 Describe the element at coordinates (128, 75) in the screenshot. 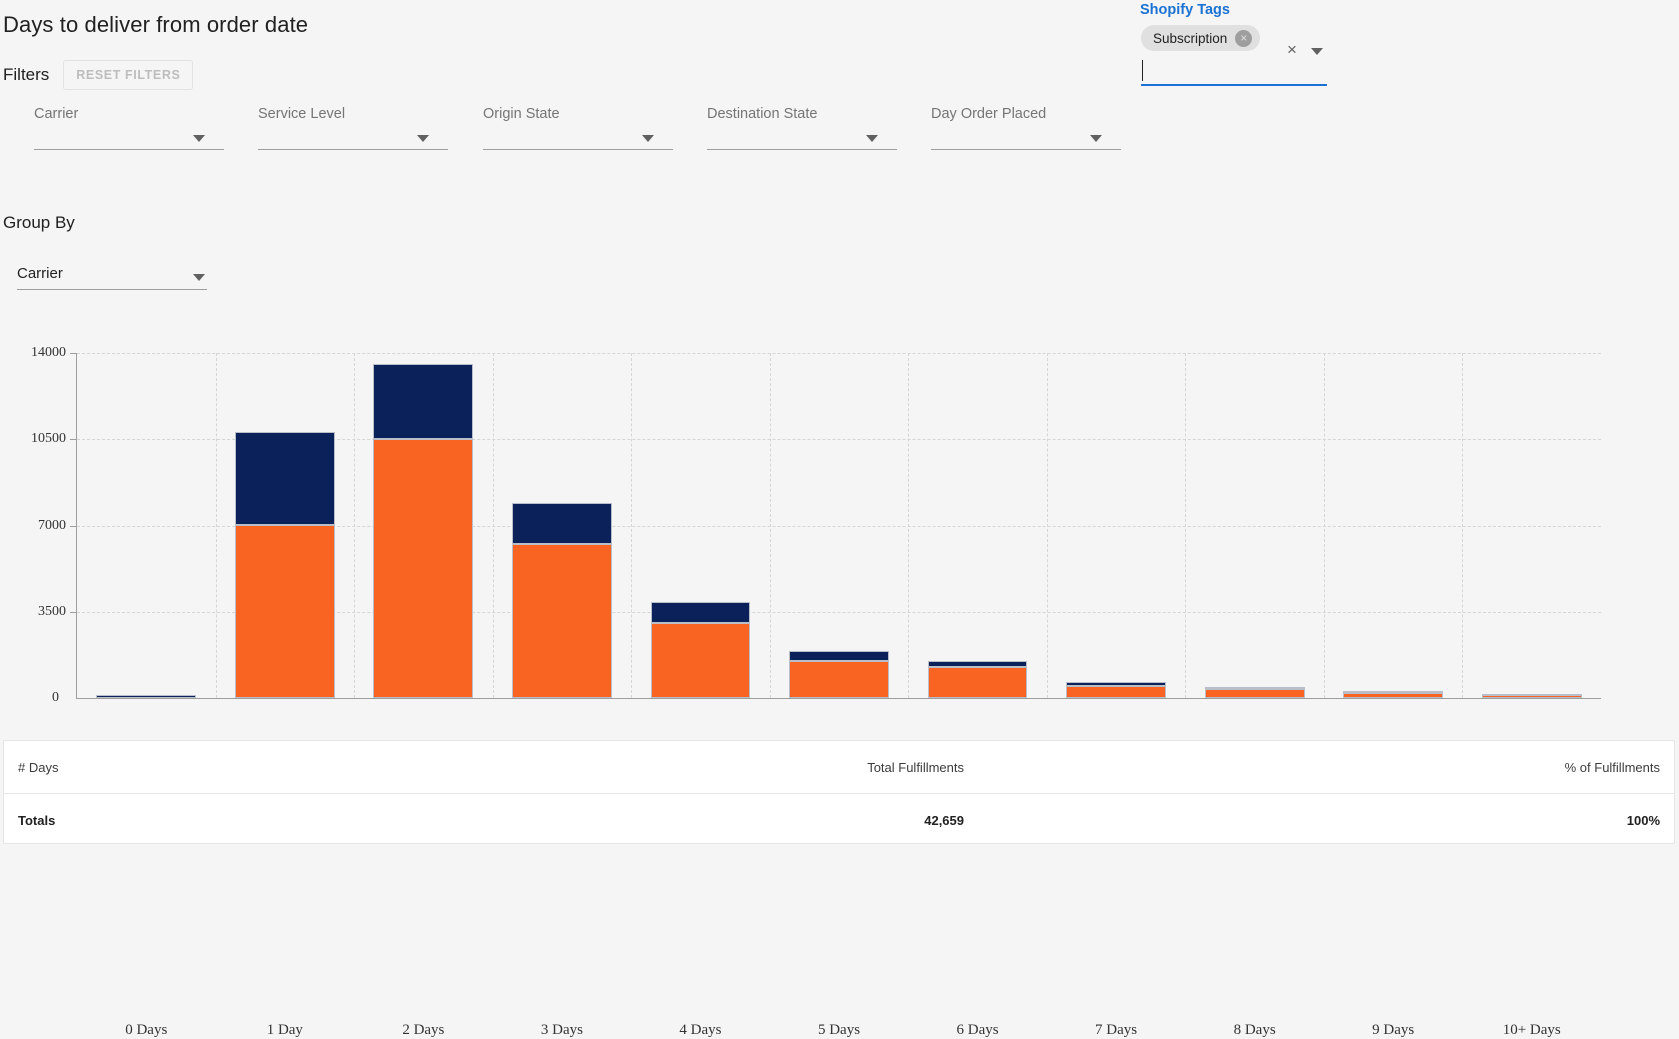

I see `reset-filters-button: RESET FILTERS` at that location.